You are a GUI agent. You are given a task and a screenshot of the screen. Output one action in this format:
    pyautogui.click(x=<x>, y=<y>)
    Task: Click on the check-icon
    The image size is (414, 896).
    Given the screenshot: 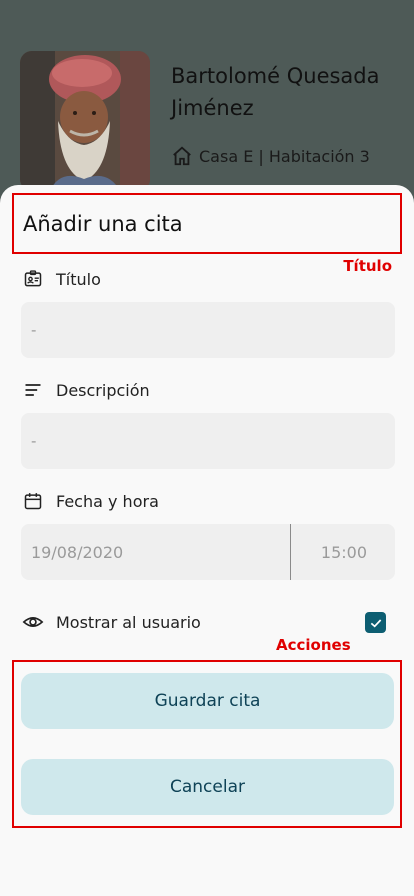 What is the action you would take?
    pyautogui.click(x=375, y=623)
    